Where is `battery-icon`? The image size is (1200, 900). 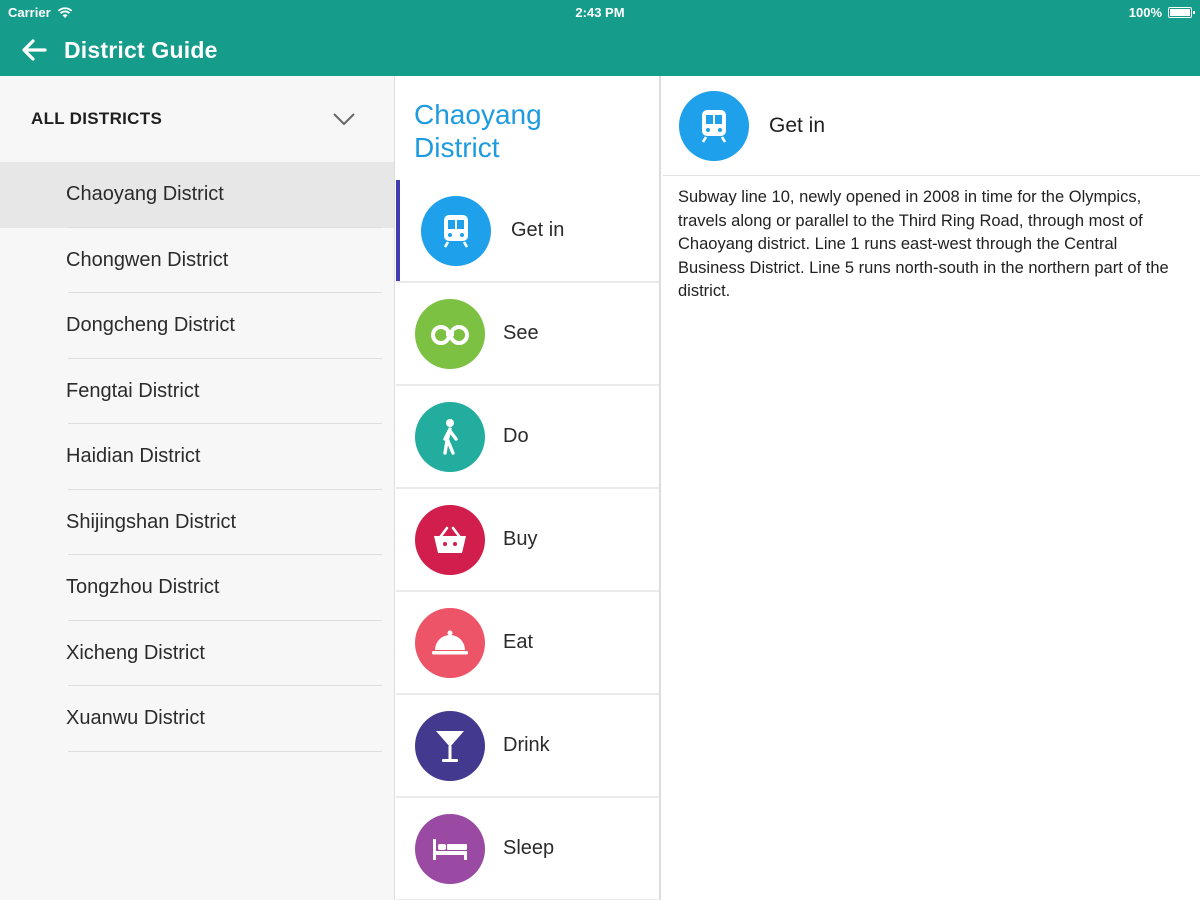
battery-icon is located at coordinates (1181, 12).